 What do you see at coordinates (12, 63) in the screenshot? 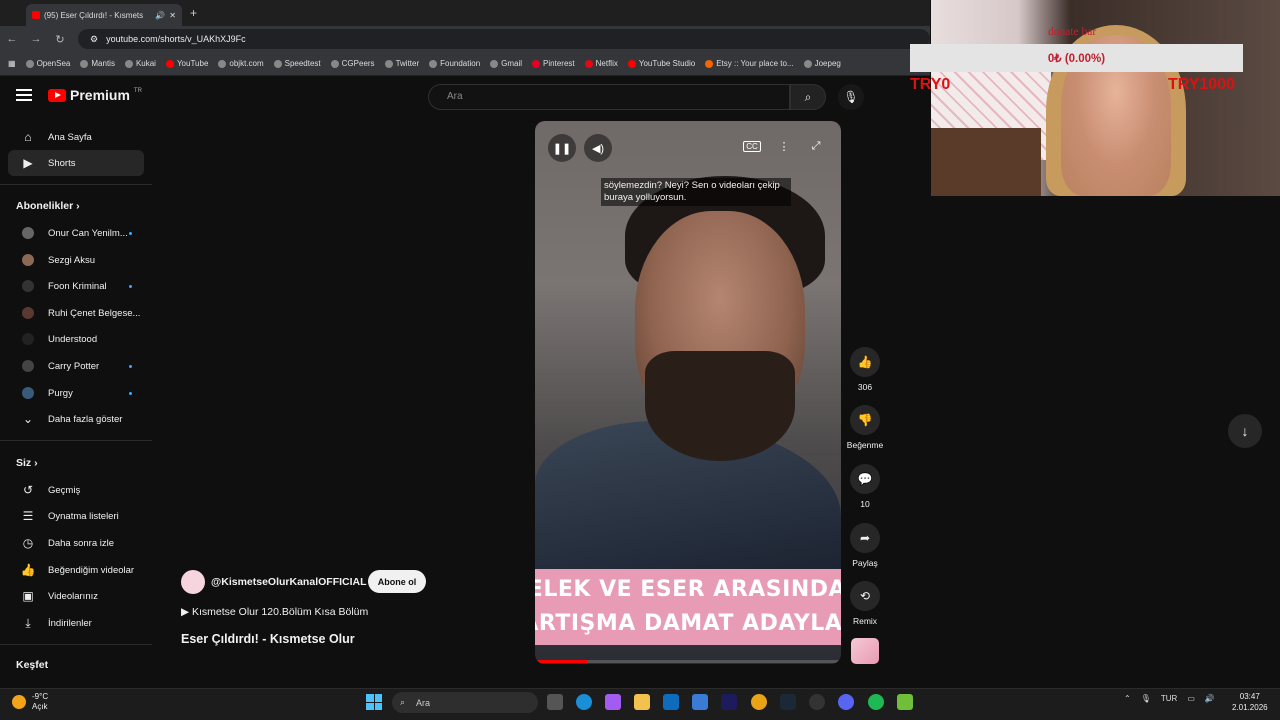
I see `apps-grid-icon: ▦` at bounding box center [12, 63].